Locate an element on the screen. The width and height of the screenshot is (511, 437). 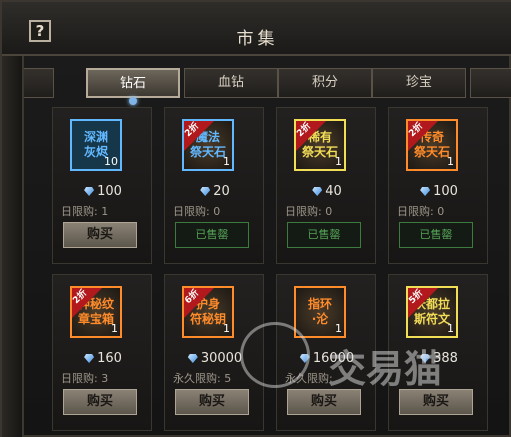
price-value: 388 is located at coordinates (445, 358).